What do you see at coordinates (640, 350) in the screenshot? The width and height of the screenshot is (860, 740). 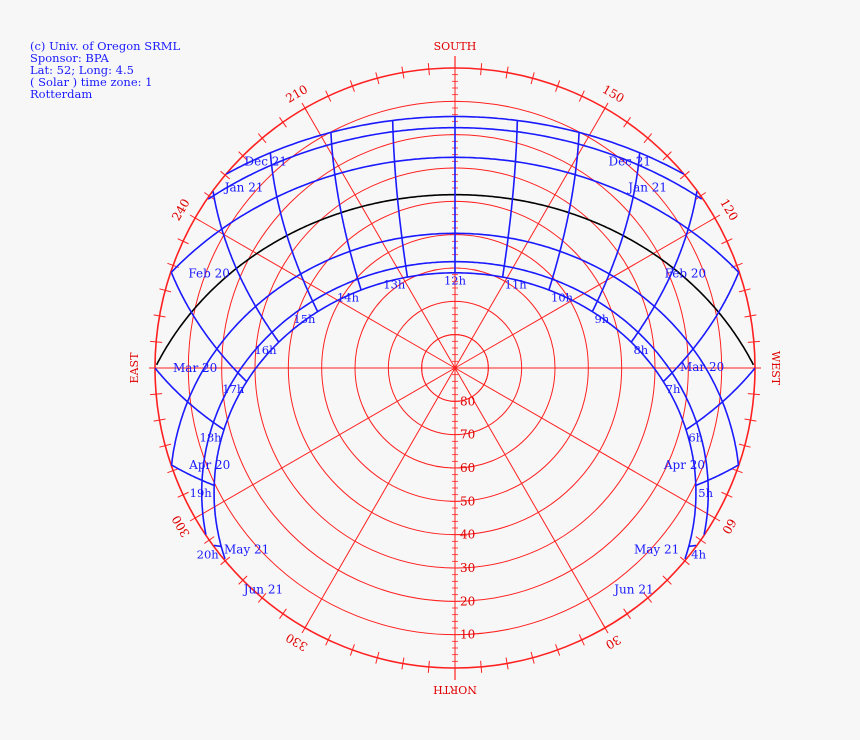 I see `hour-label: 8h` at bounding box center [640, 350].